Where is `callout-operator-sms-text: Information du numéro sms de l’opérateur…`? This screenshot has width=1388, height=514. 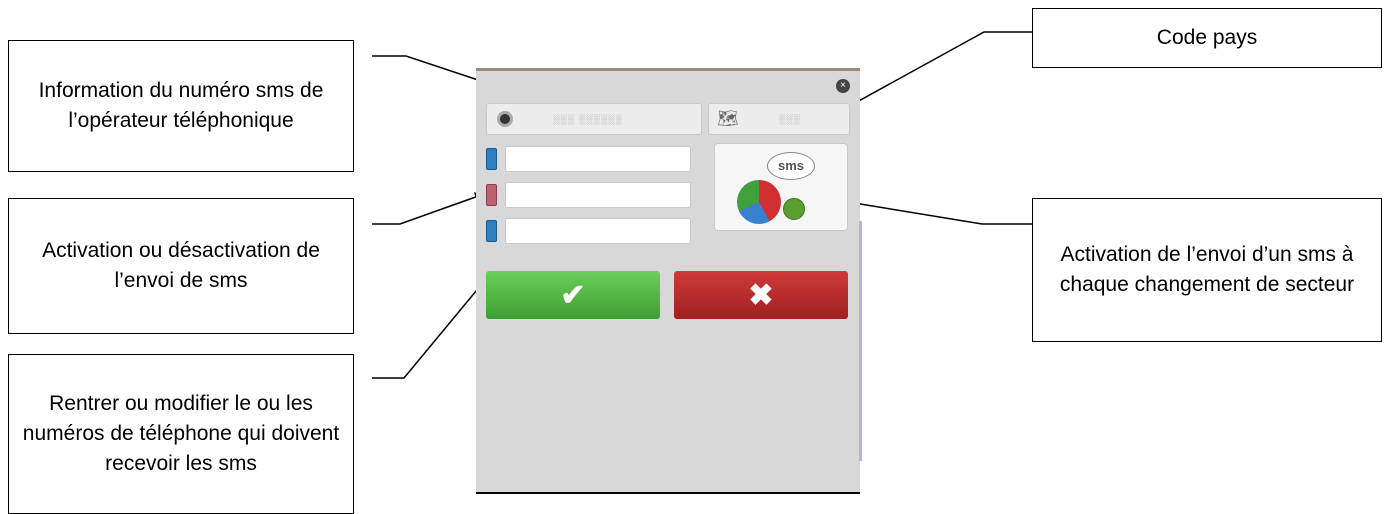 callout-operator-sms-text: Information du numéro sms de l’opérateur… is located at coordinates (181, 105).